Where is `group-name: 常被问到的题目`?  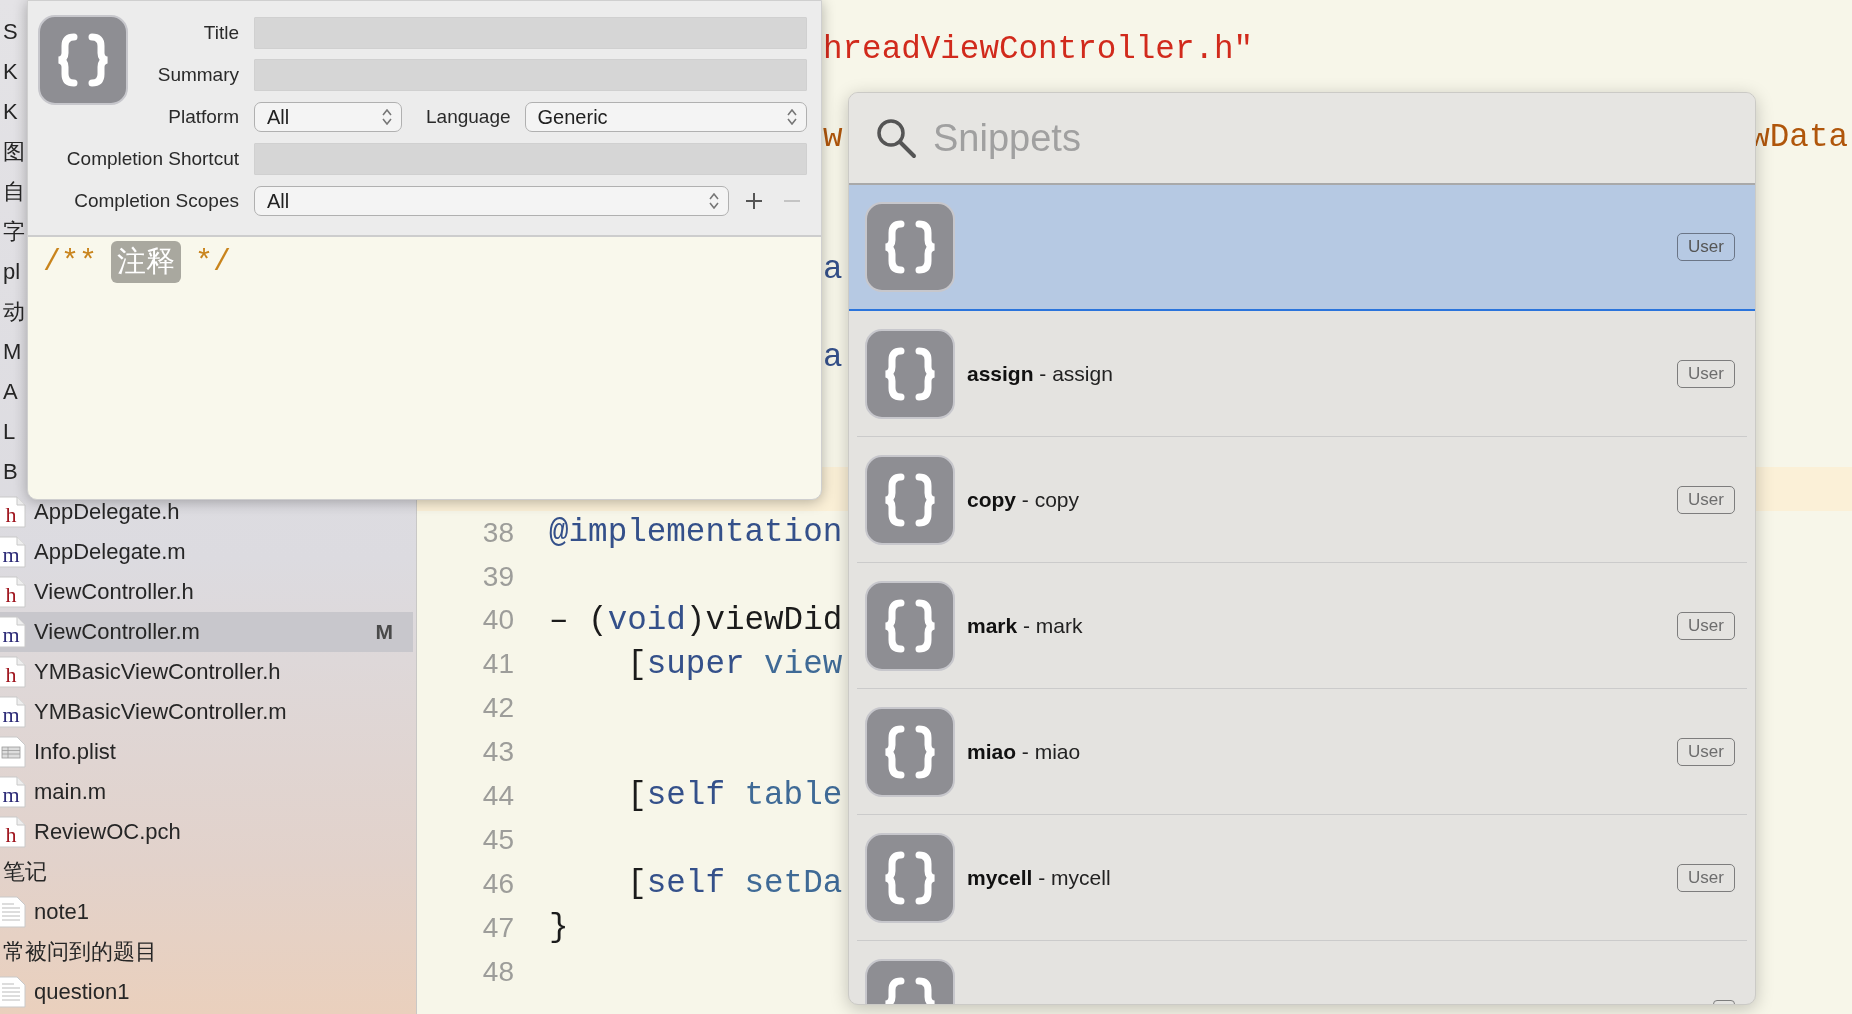 group-name: 常被问到的题目 is located at coordinates (79, 952).